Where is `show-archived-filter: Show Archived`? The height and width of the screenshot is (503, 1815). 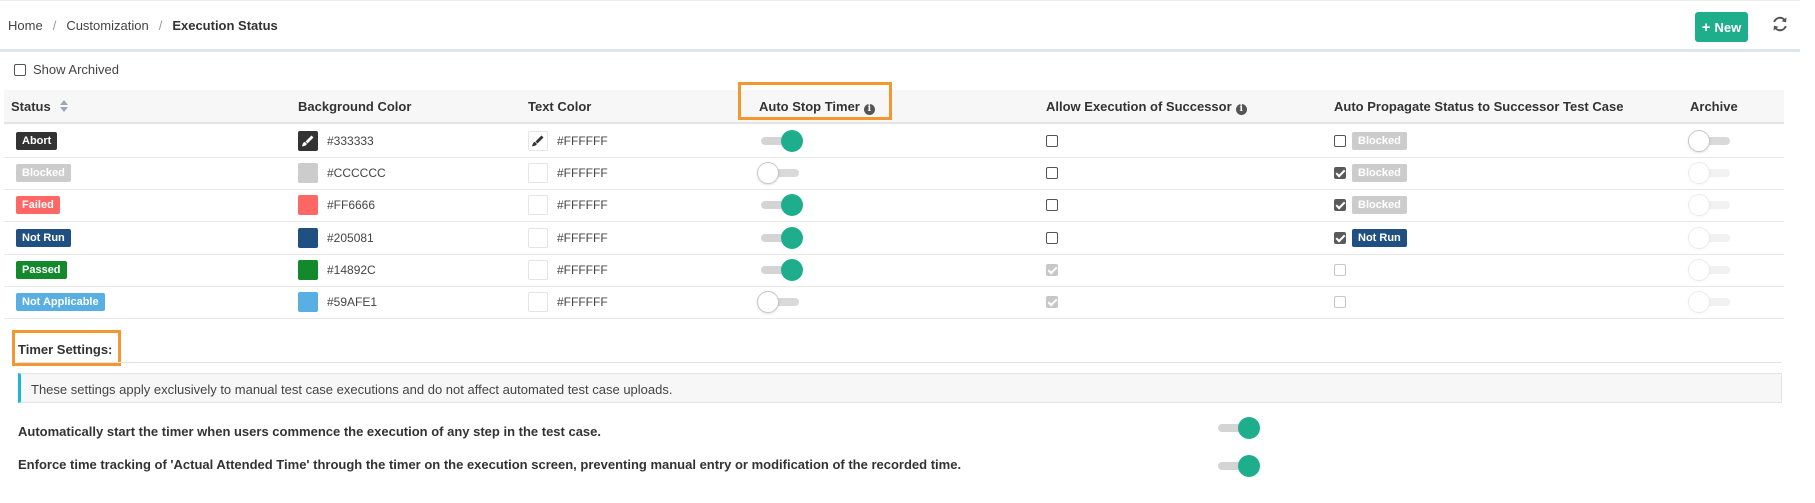
show-archived-filter: Show Archived is located at coordinates (66, 69).